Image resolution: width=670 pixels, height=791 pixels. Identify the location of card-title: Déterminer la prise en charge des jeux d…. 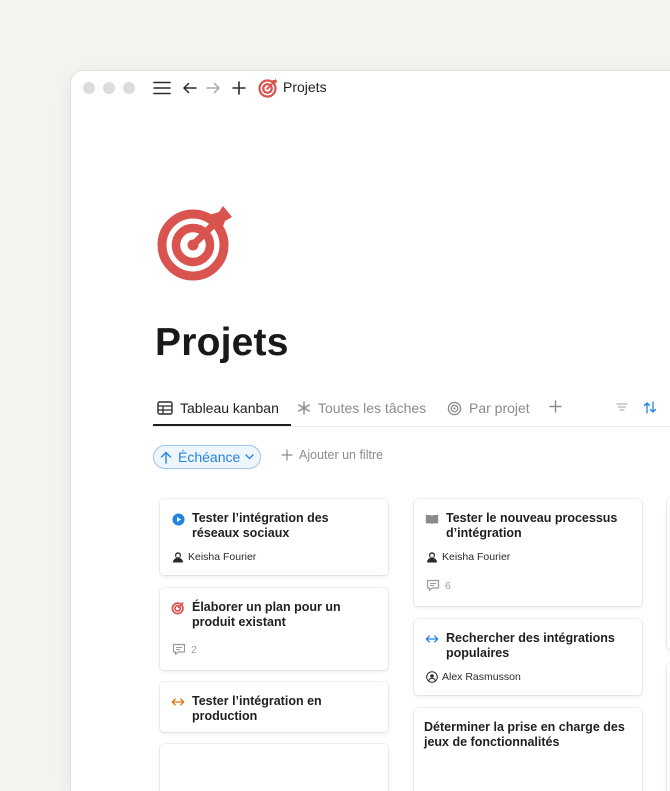
(524, 734).